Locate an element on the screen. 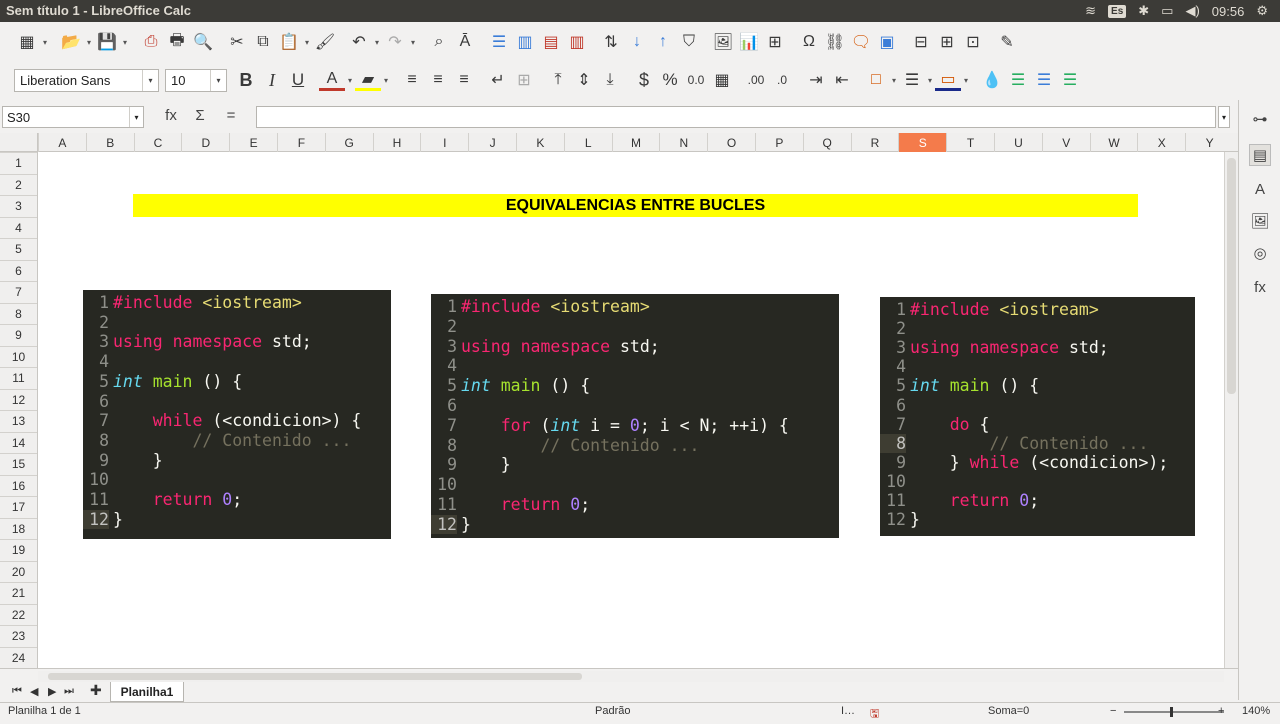 The image size is (1280, 724). battery-icon: ▭ is located at coordinates (1167, 11).